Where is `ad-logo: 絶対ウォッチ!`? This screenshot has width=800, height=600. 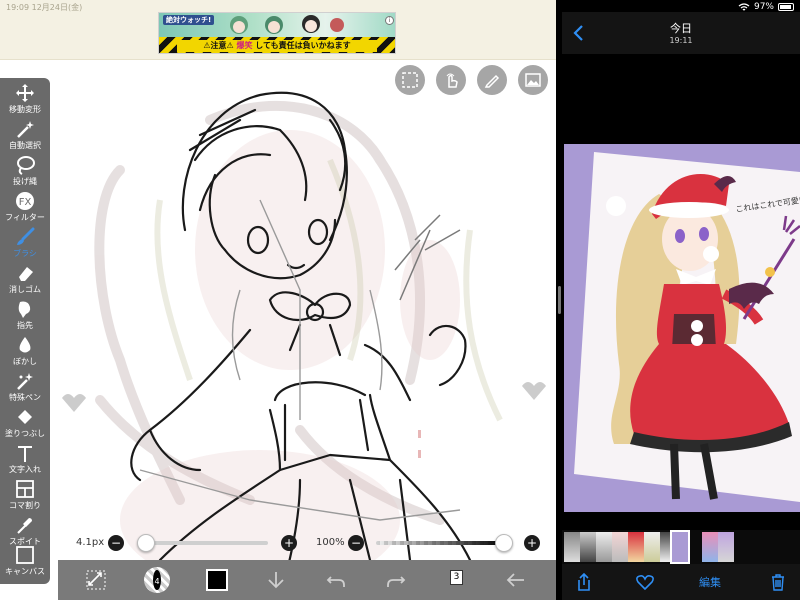
ad-logo: 絶対ウォッチ! is located at coordinates (189, 20).